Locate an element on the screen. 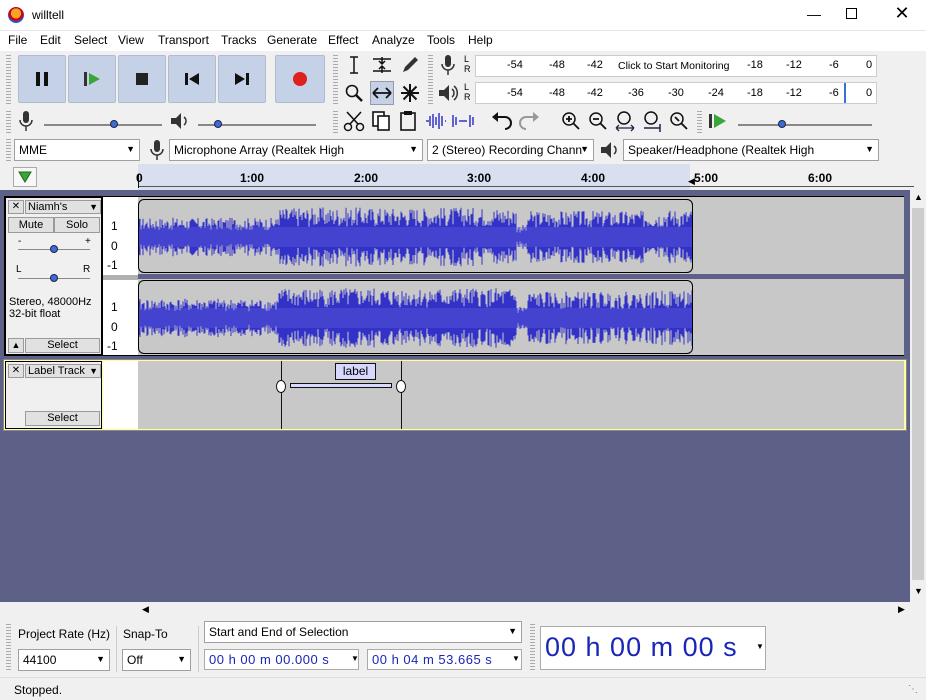 Image resolution: width=926 pixels, height=700 pixels. menu-edit: Edit is located at coordinates (50, 40).